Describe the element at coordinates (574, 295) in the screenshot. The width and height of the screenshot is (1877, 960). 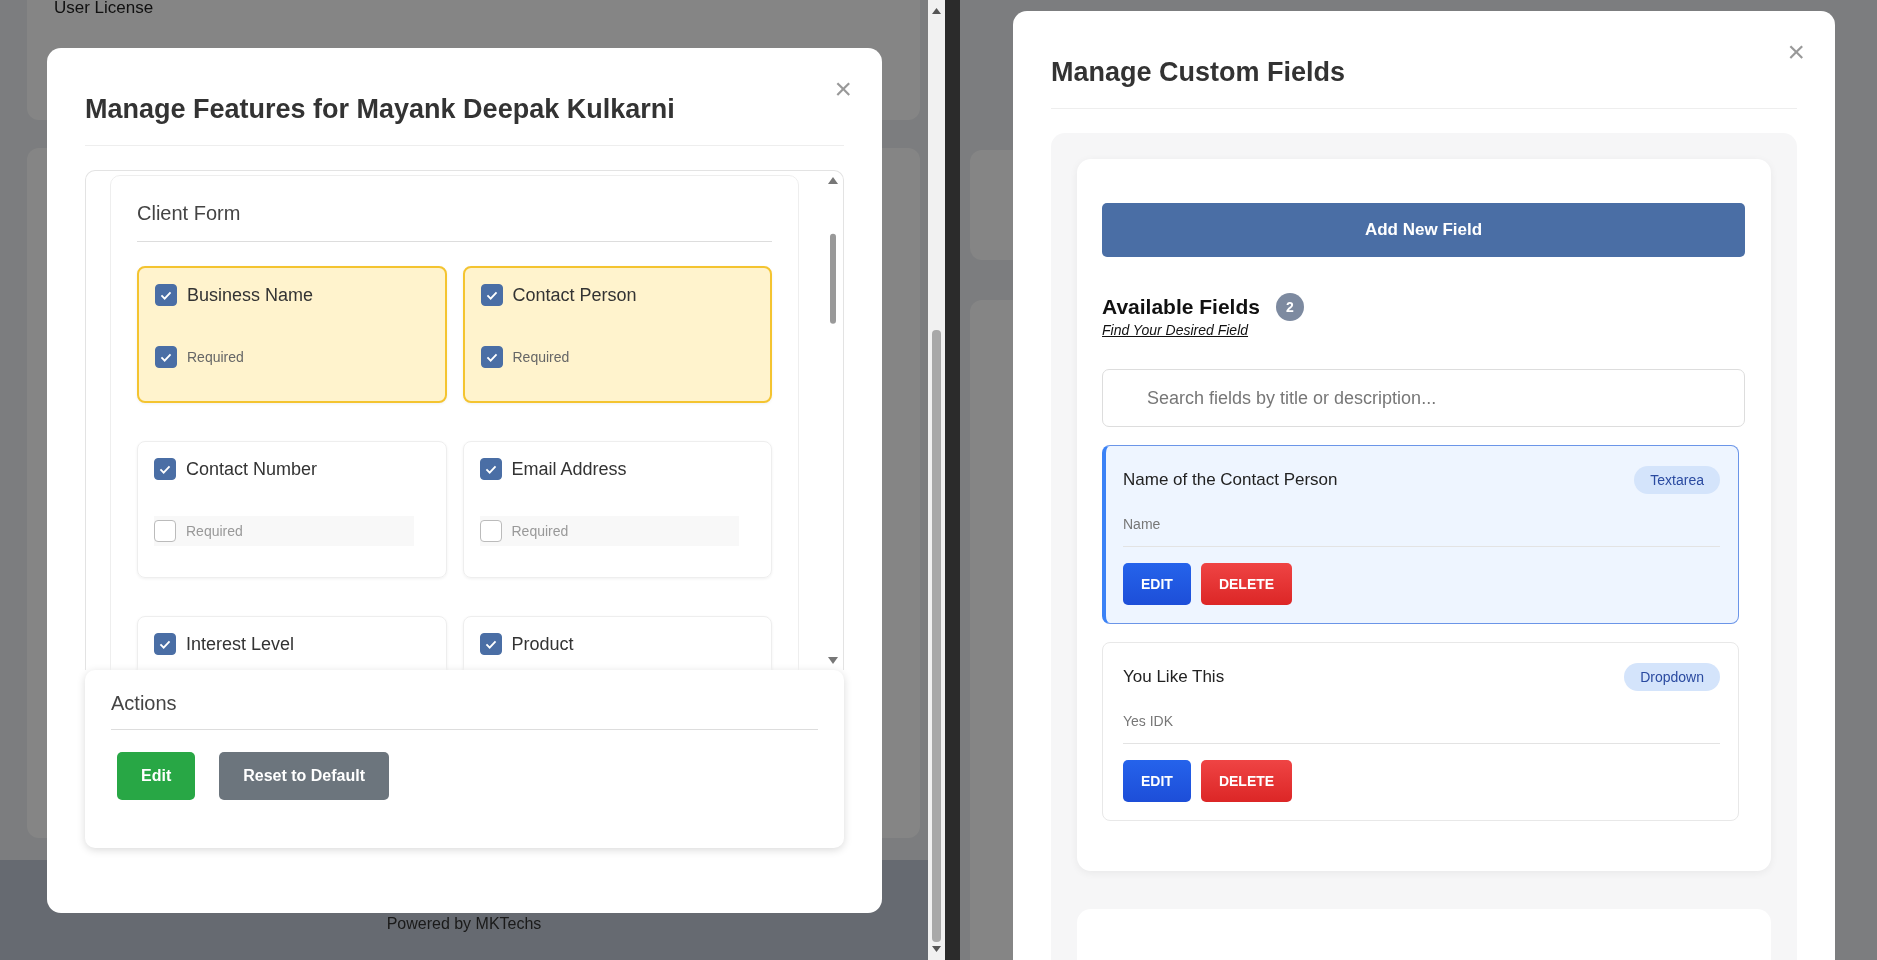
I see `field-label: Contact Person` at that location.